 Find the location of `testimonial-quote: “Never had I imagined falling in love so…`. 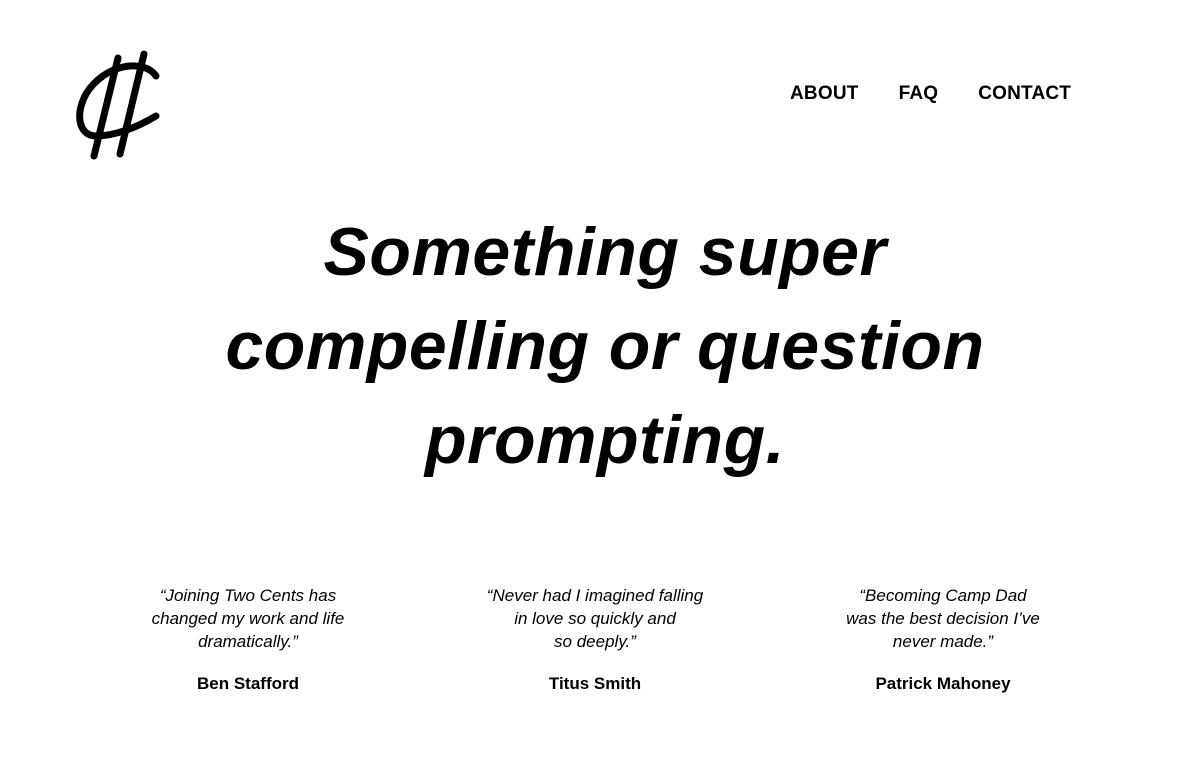

testimonial-quote: “Never had I imagined falling in love so… is located at coordinates (595, 618).